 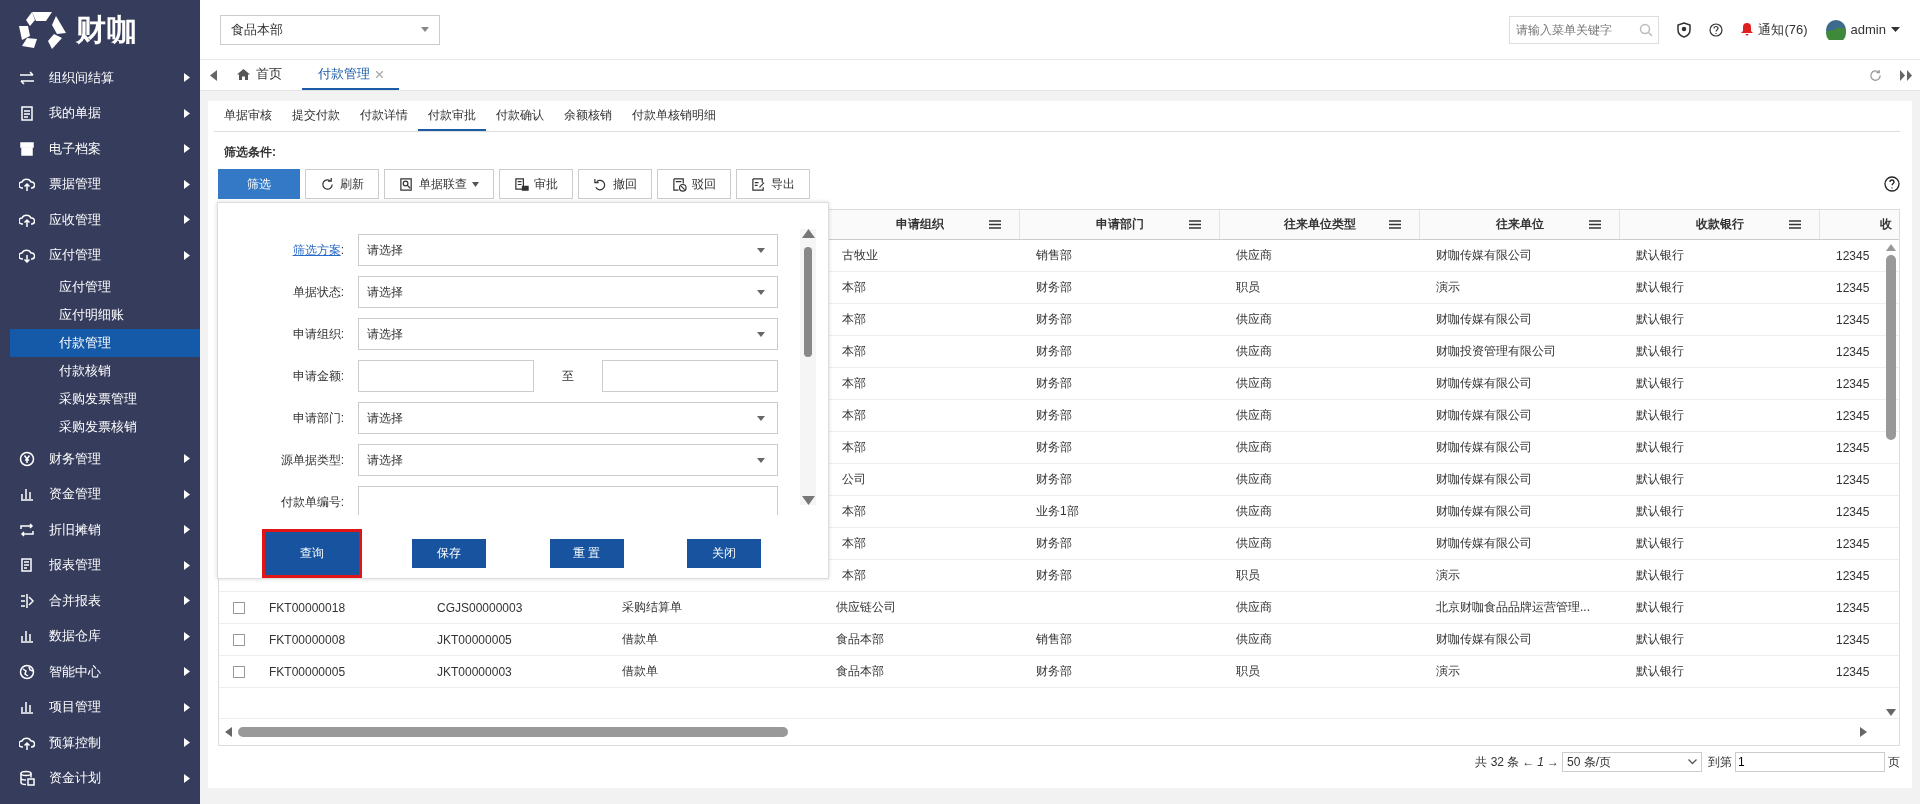 What do you see at coordinates (342, 291) in the screenshot?
I see `label-colon: :` at bounding box center [342, 291].